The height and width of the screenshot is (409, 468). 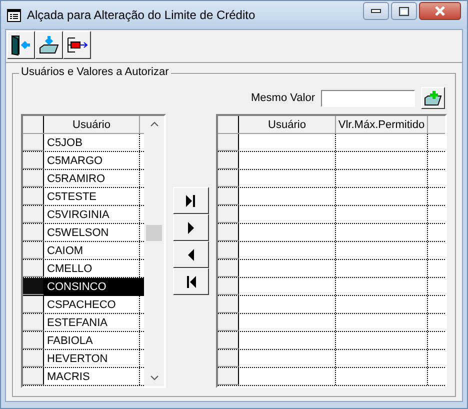 I want to click on user-row: CONSINCO, so click(x=83, y=287).